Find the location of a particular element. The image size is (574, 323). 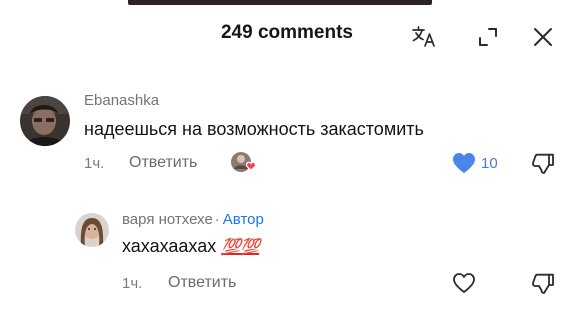

comment-author: варя нотхехе · Автор is located at coordinates (193, 219).